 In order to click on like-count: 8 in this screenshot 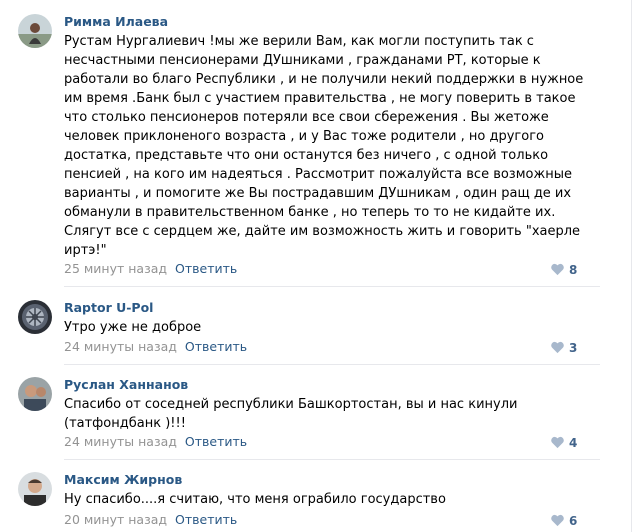, I will do `click(573, 270)`.